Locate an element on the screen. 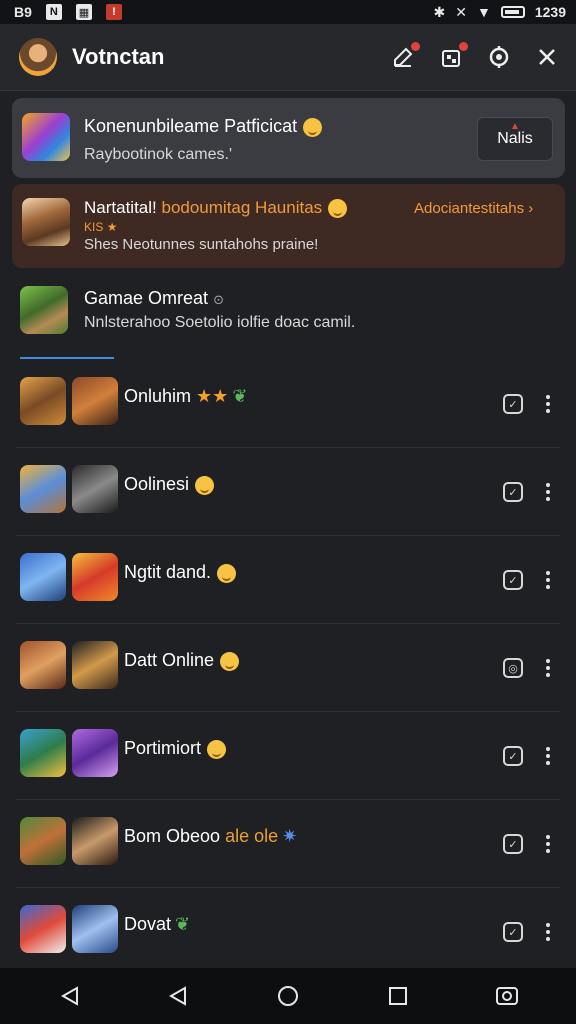  nalis-button: ▲ Nalis is located at coordinates (515, 139).